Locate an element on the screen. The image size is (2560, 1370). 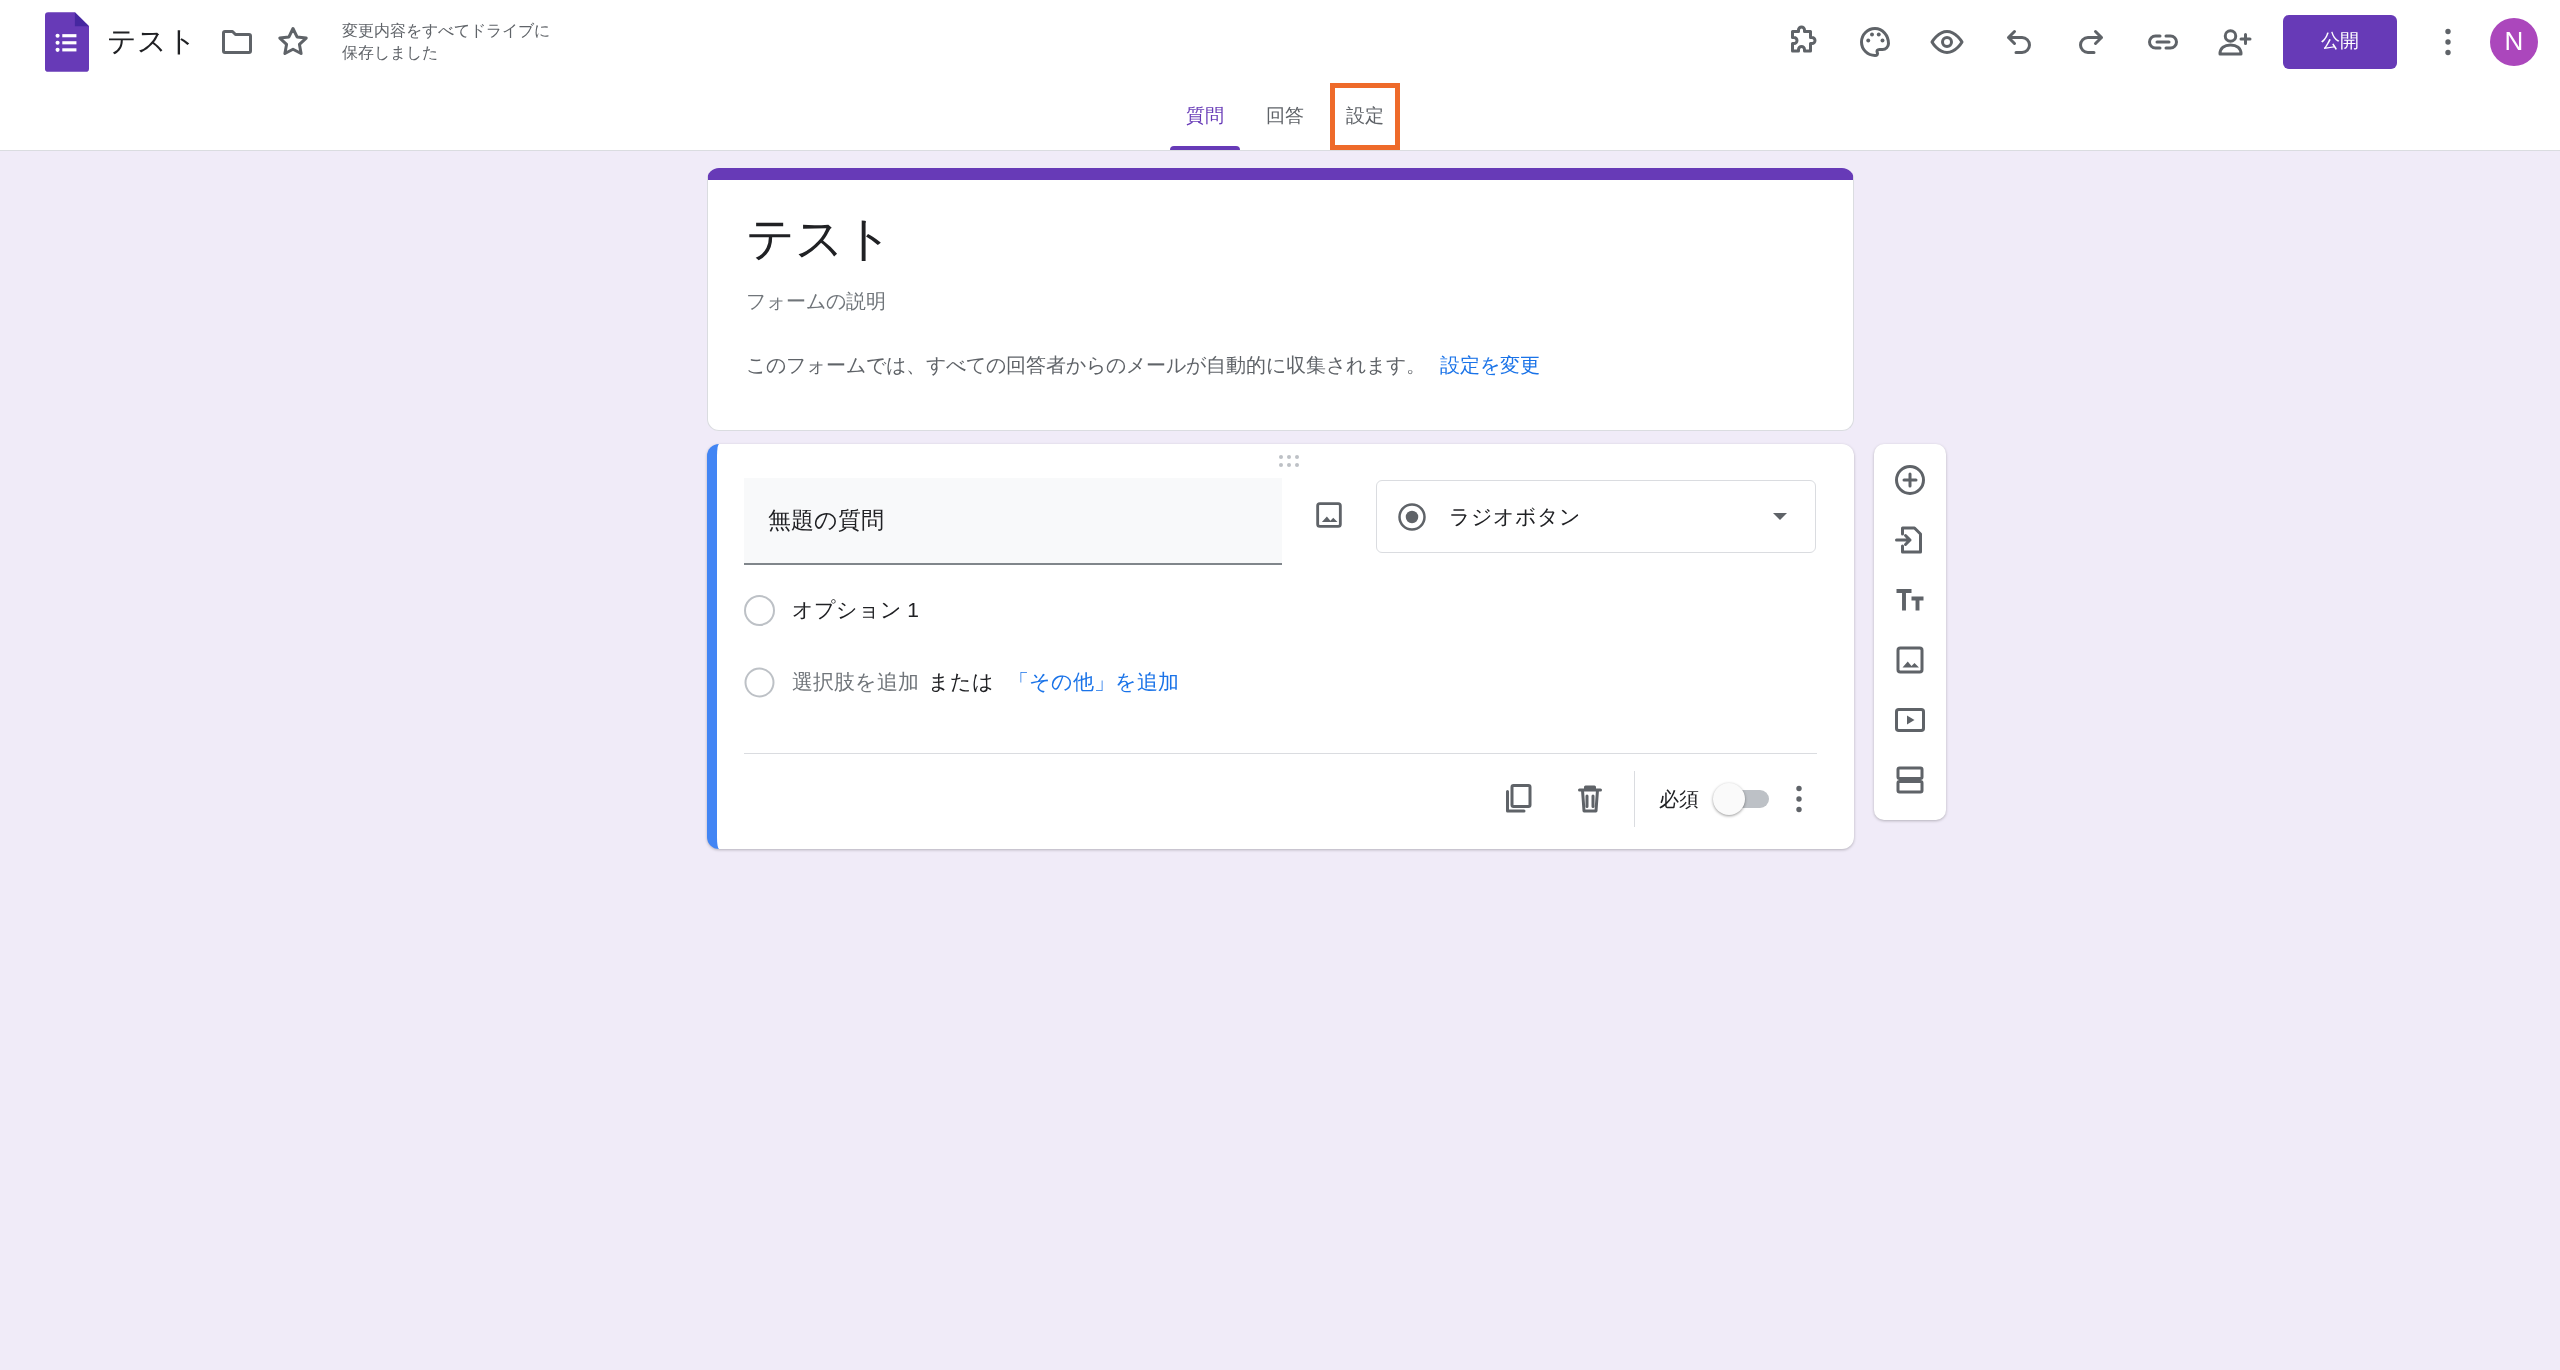
question-title-field: 無題の質問 is located at coordinates (1012, 521).